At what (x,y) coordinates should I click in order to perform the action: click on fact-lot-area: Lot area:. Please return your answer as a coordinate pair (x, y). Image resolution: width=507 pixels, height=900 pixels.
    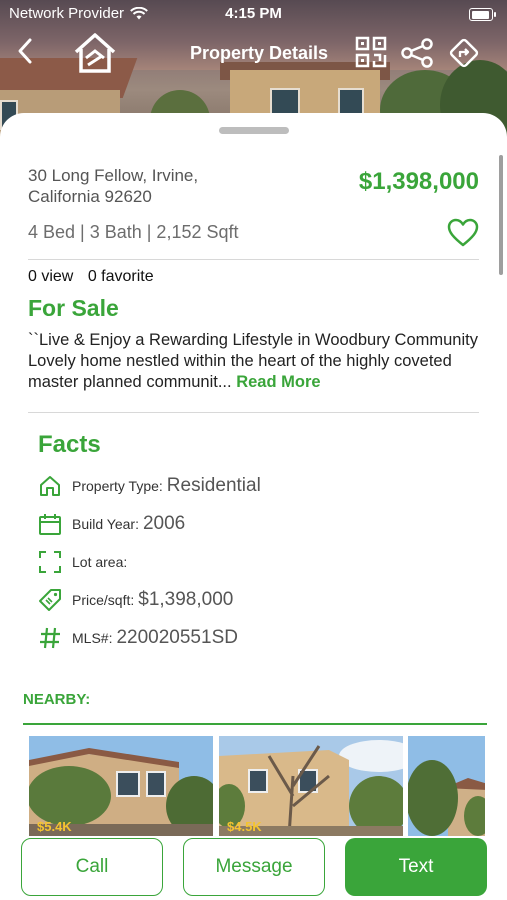
    Looking at the image, I should click on (84, 562).